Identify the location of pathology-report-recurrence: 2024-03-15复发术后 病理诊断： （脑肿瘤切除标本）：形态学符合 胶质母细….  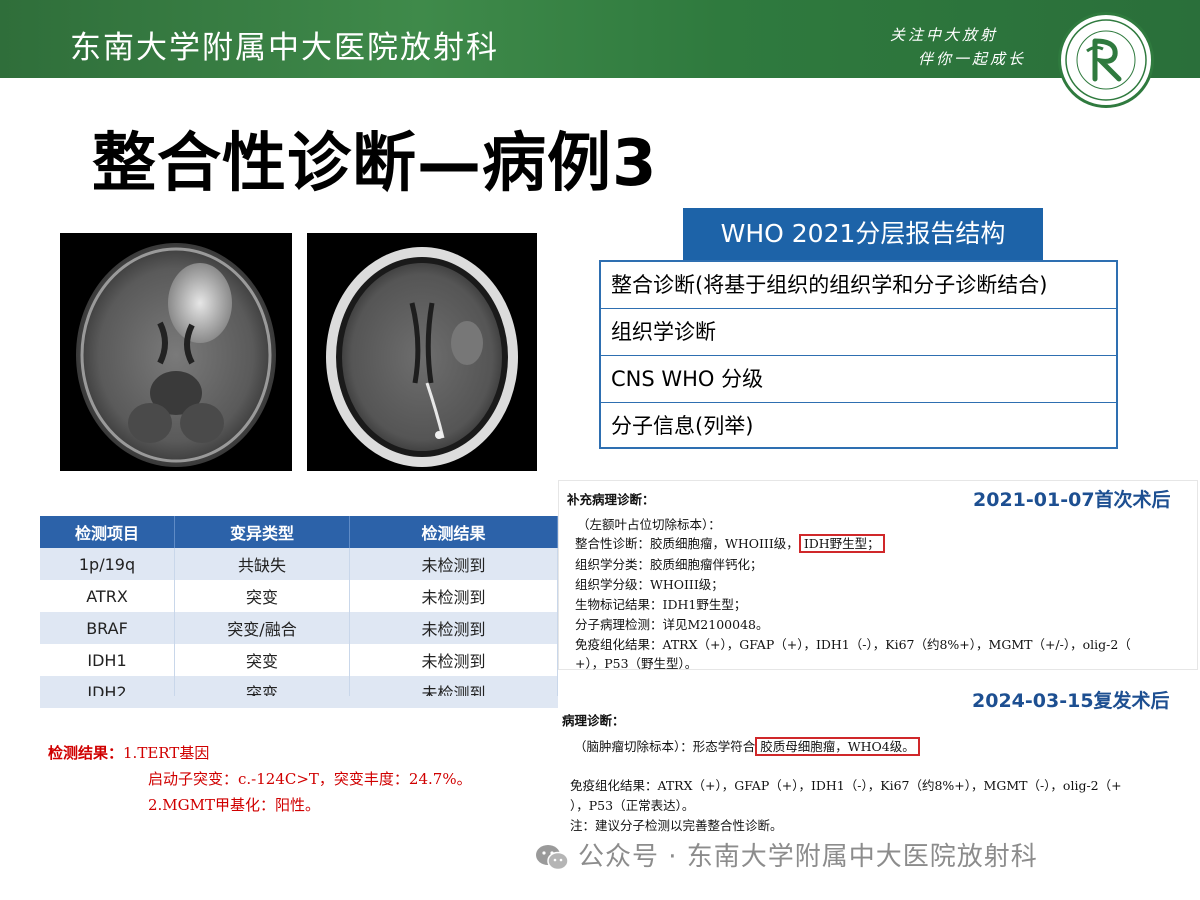
(878, 764).